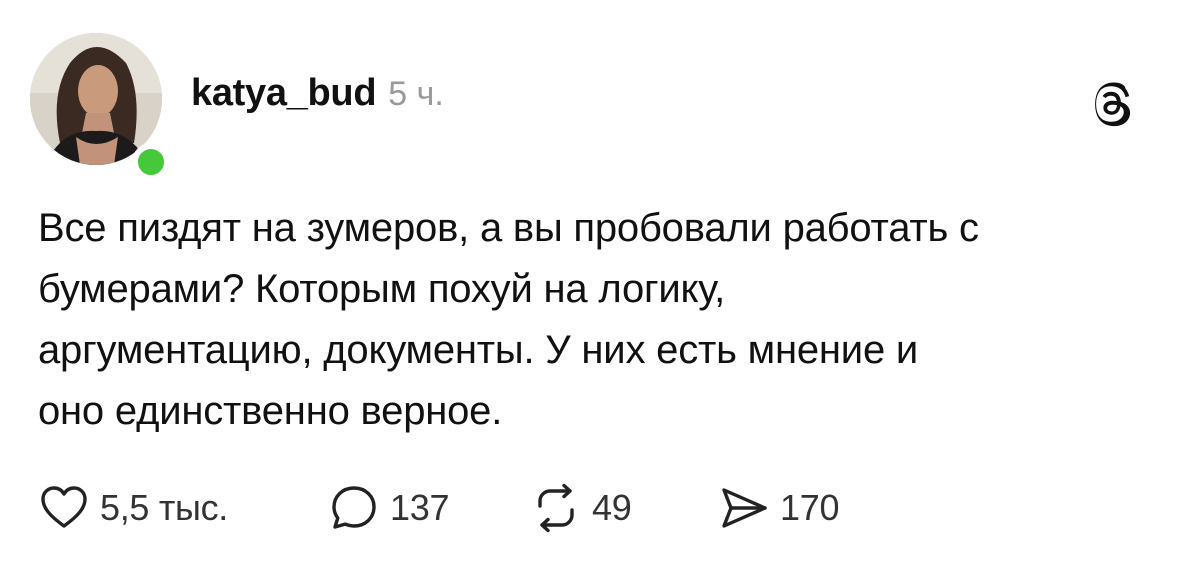 This screenshot has width=1179, height=563. What do you see at coordinates (416, 94) in the screenshot?
I see `post-timestamp: 5 ч.` at bounding box center [416, 94].